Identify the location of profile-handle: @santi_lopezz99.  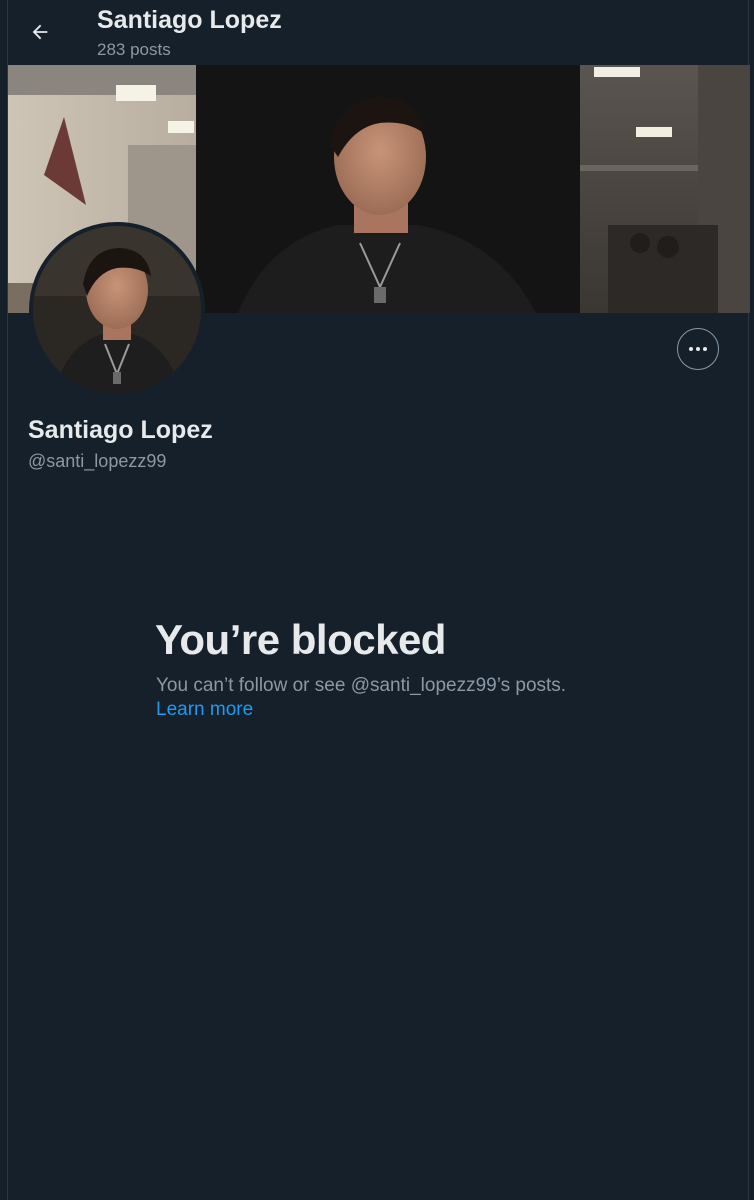
(97, 461).